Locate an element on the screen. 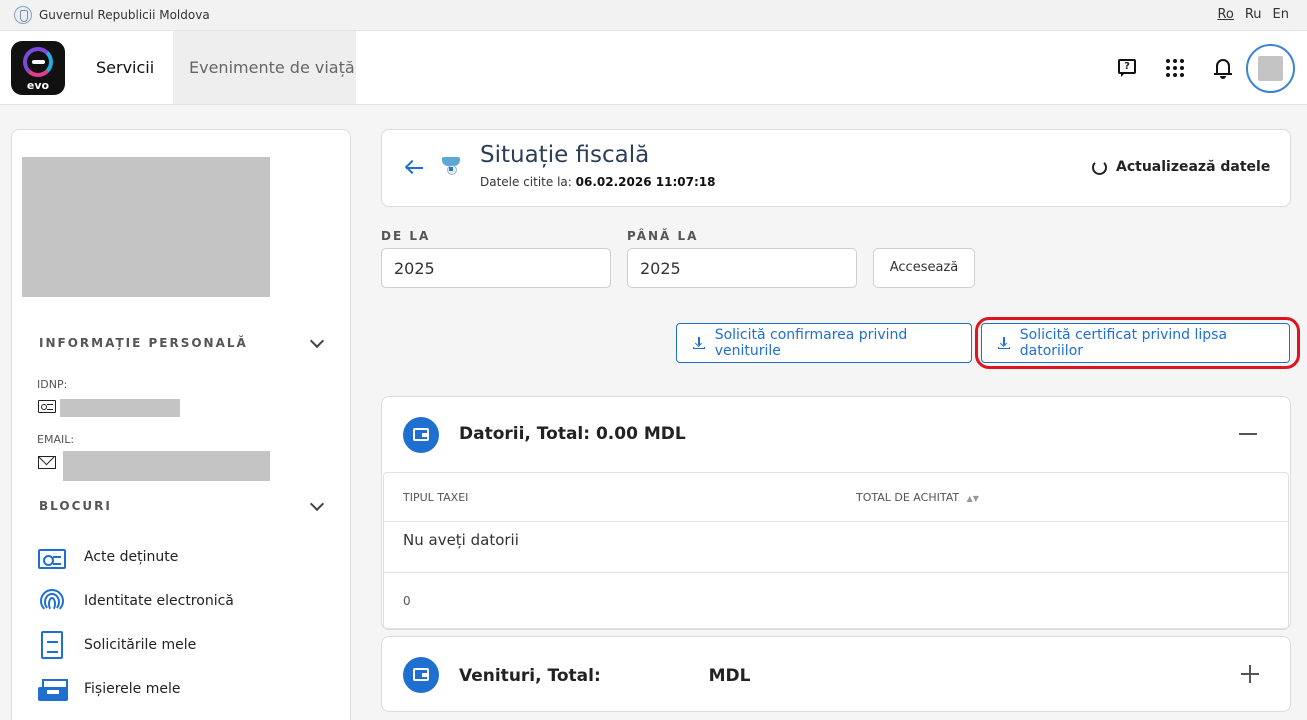 The width and height of the screenshot is (1307, 720). evo-logo: evo is located at coordinates (38, 68).